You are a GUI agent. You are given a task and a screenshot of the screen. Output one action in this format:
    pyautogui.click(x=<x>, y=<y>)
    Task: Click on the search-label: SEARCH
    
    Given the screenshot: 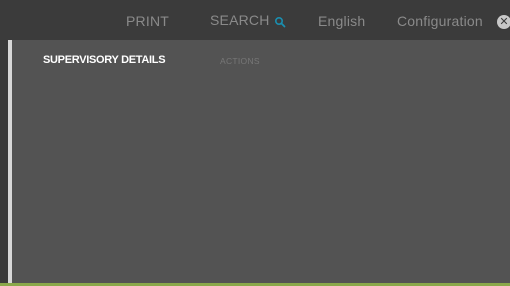 What is the action you would take?
    pyautogui.click(x=240, y=19)
    